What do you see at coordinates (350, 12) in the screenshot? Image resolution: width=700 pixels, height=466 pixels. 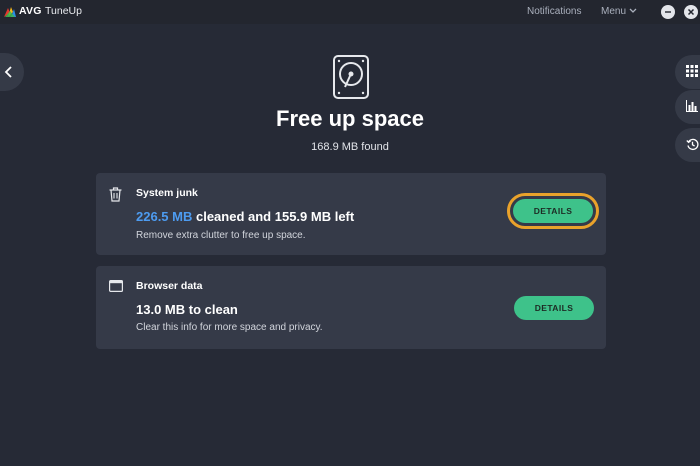 I see `title-bar: AVG TuneUp Notifications Menu` at bounding box center [350, 12].